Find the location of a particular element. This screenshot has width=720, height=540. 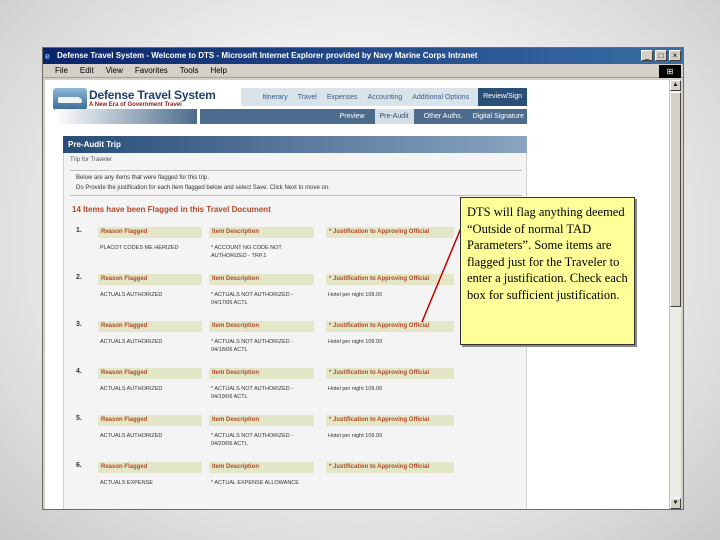

description-cell-line2: 04/19/06 ACTL is located at coordinates (229, 397).